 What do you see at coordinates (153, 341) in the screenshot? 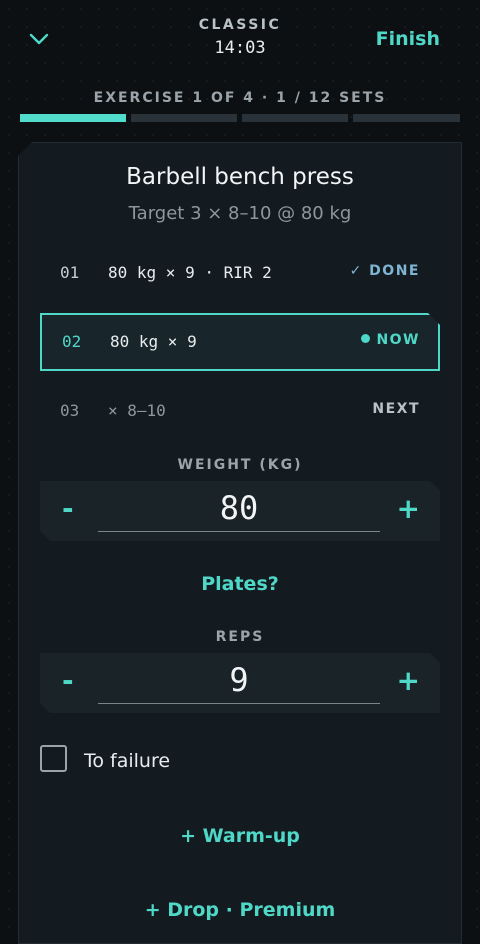
I see `set-description: 80 kg × 9` at bounding box center [153, 341].